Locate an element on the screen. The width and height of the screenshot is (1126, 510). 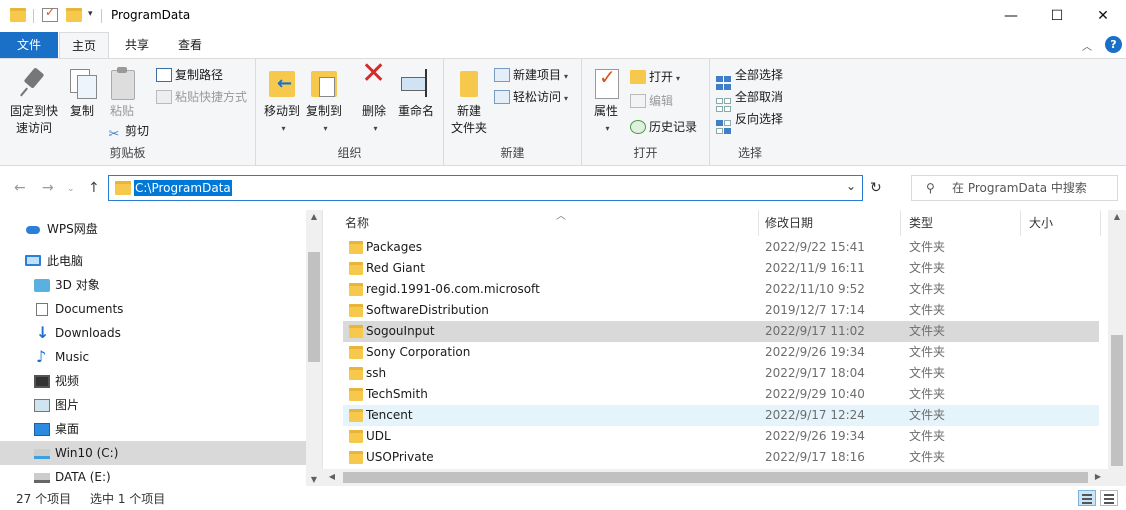
history-label: 历史记录 is located at coordinates (673, 127).